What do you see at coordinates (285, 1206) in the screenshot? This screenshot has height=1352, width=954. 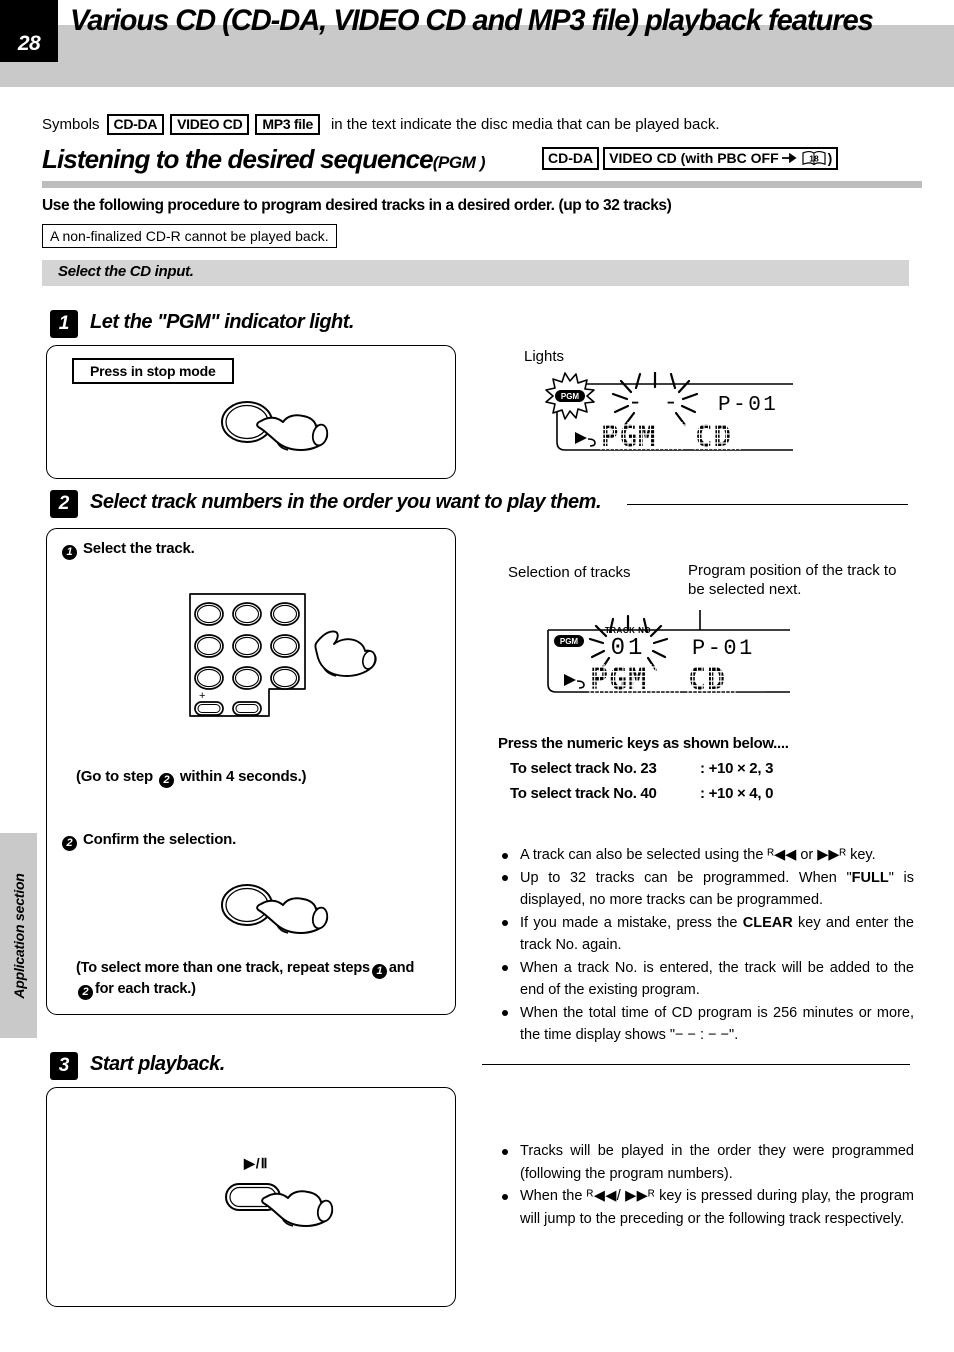 I see `step-3-hand-press-illustration` at bounding box center [285, 1206].